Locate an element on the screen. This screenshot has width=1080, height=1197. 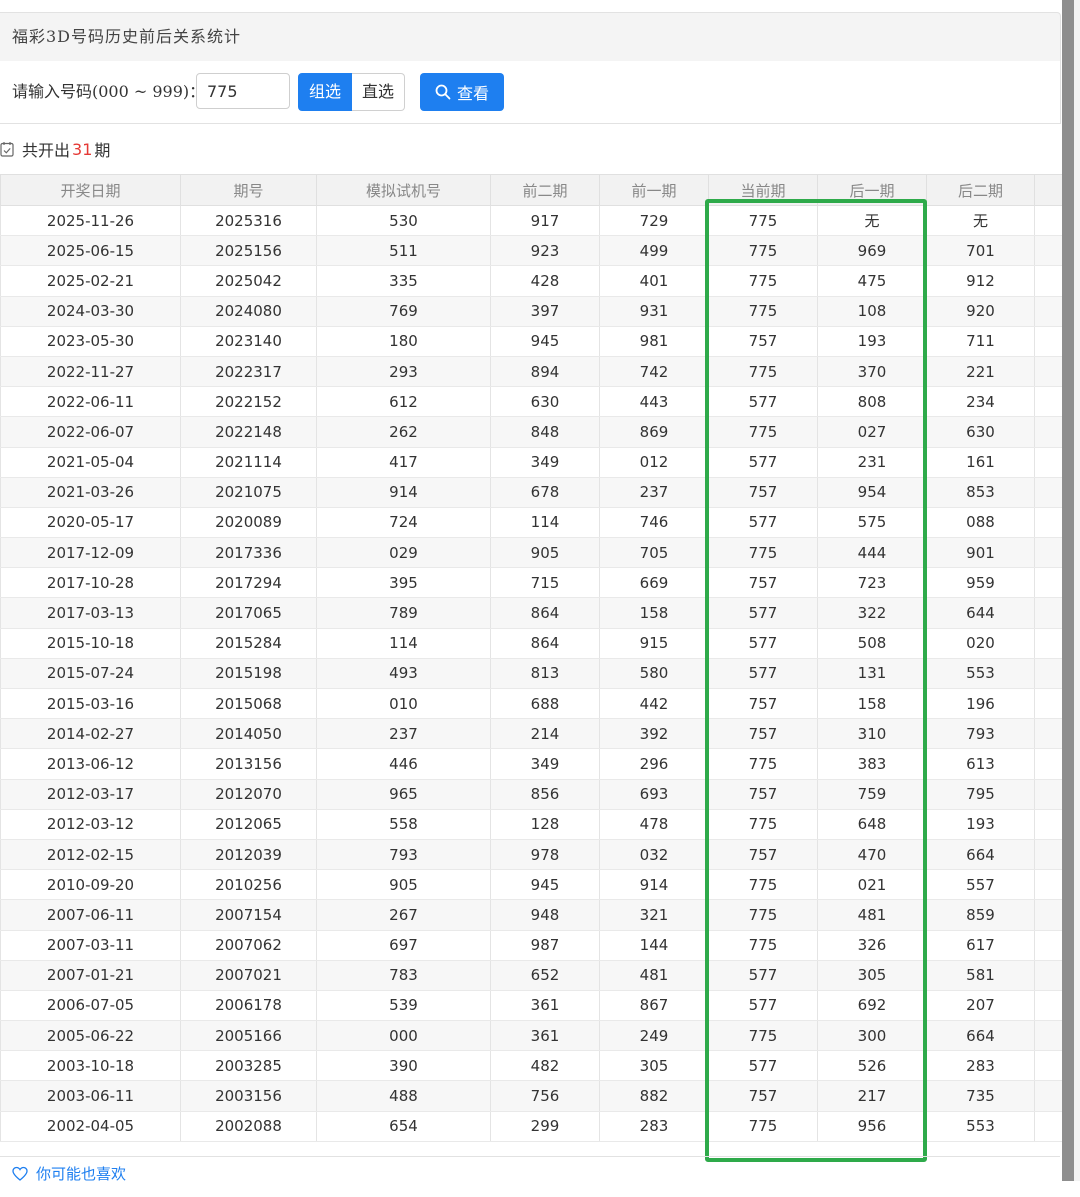
table-cell: 2017-12-09 is located at coordinates (90, 553).